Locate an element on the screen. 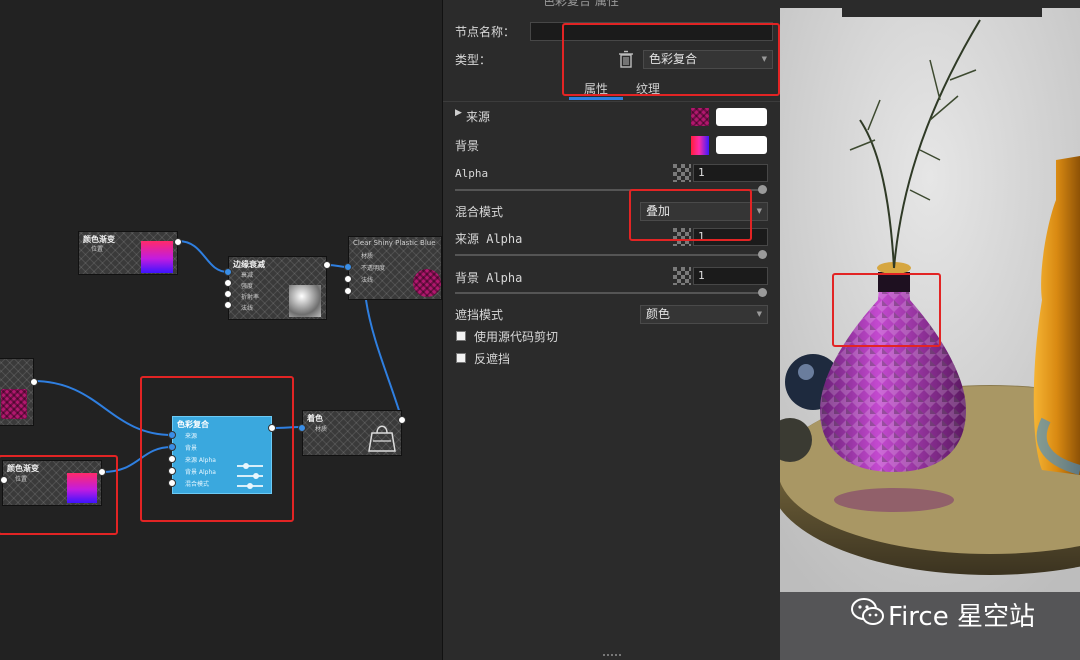 The height and width of the screenshot is (660, 1080). node-port-label: 背景 Alpha is located at coordinates (200, 472).